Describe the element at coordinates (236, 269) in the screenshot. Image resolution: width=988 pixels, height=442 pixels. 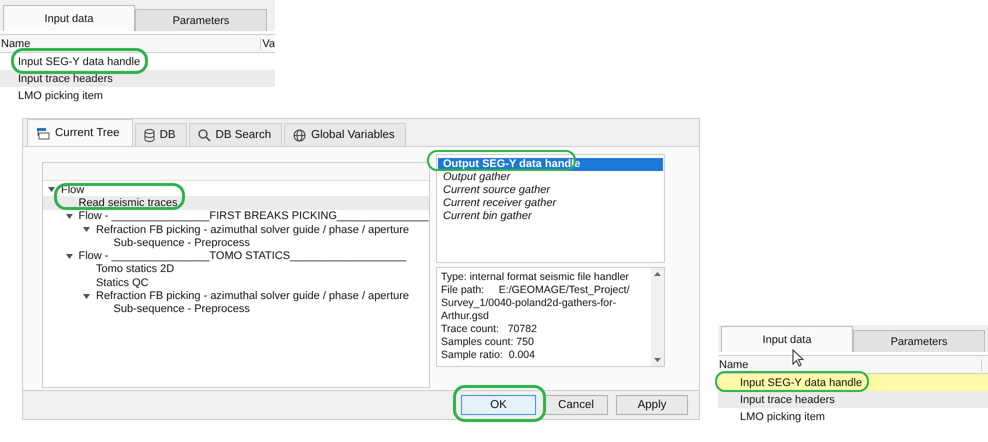
I see `tree-item: Tomo statics 2D` at that location.